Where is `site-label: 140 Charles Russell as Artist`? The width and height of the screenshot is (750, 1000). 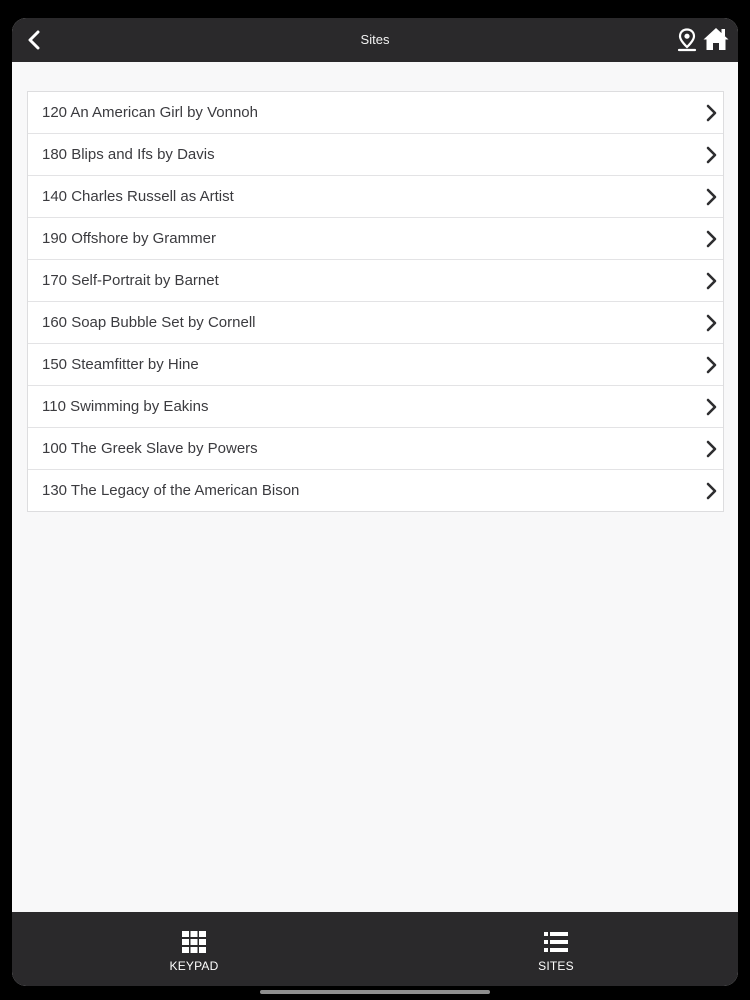 site-label: 140 Charles Russell as Artist is located at coordinates (138, 196).